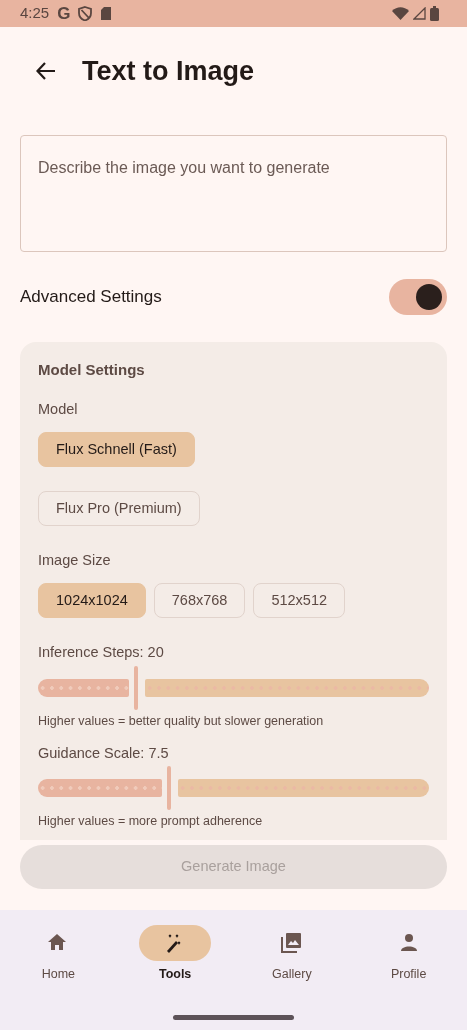 The image size is (467, 1030). Describe the element at coordinates (175, 977) in the screenshot. I see `nav-item: Tools` at that location.